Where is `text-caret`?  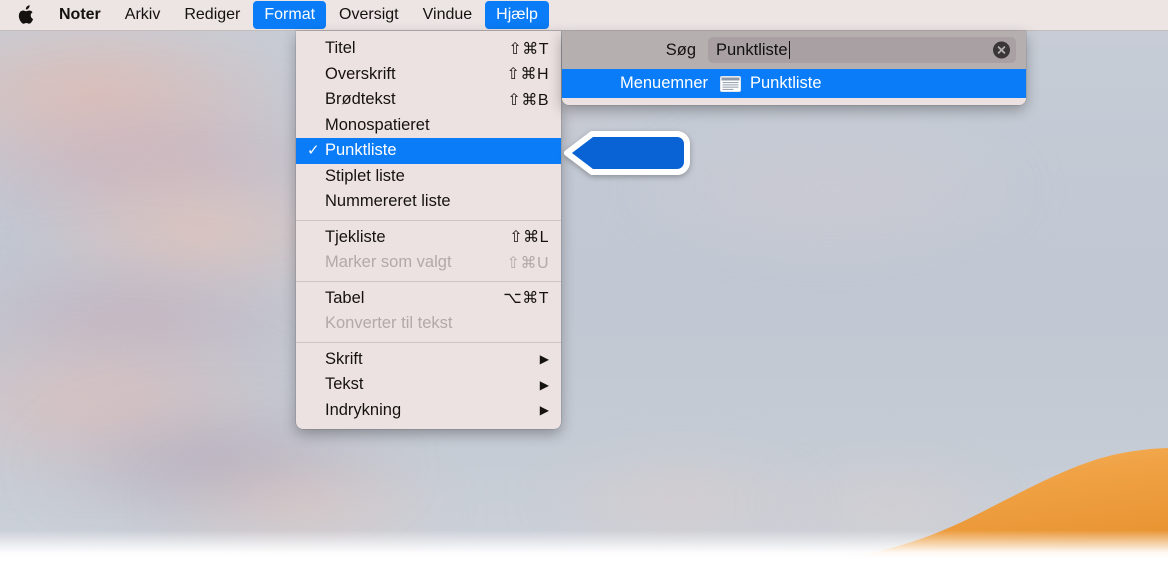
text-caret is located at coordinates (789, 50).